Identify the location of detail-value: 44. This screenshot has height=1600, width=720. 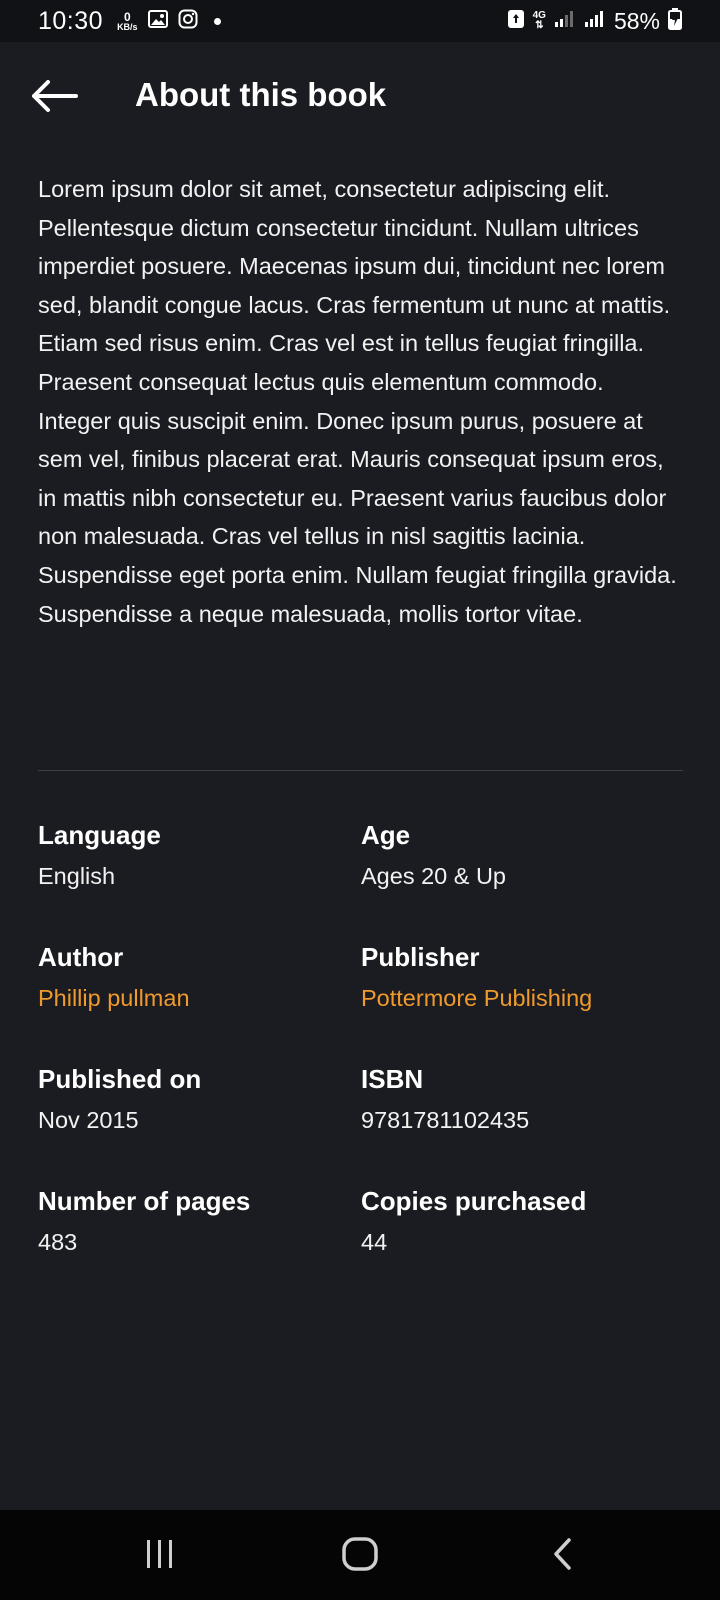
(374, 1242).